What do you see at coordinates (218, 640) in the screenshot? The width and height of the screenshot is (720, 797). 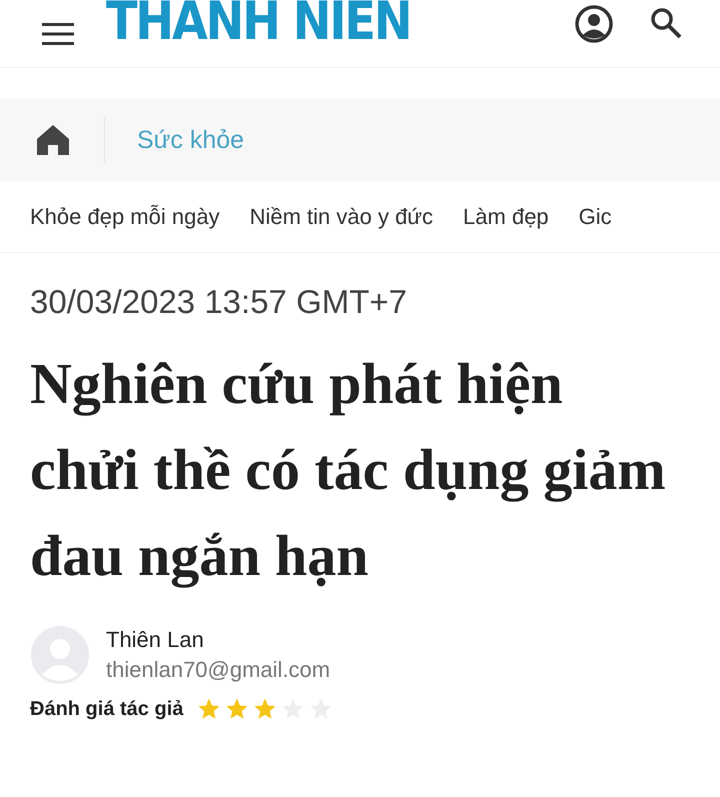 I see `author-name: Thiên Lan` at bounding box center [218, 640].